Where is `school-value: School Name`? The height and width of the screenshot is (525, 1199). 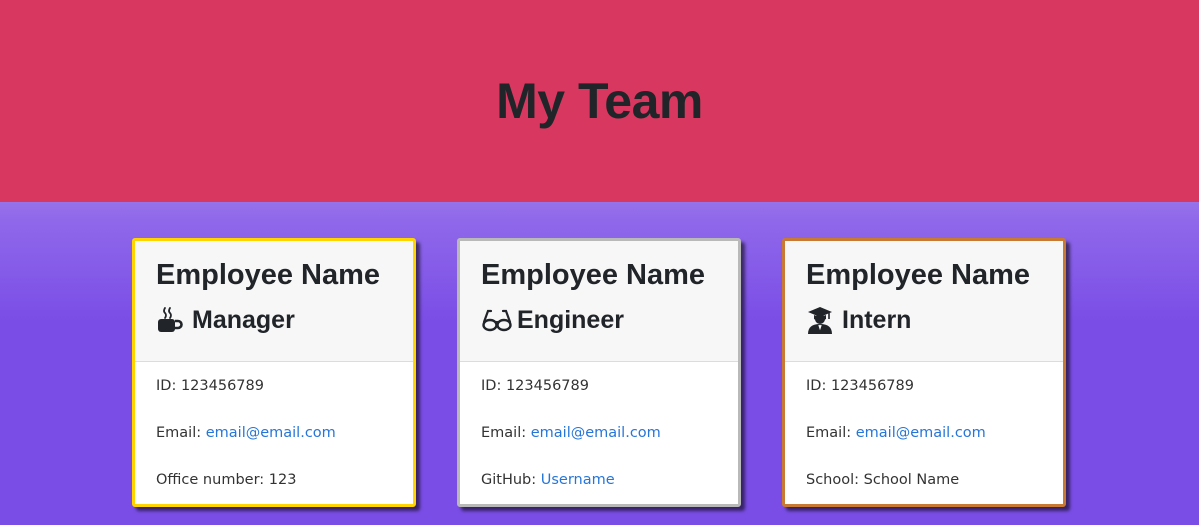
school-value: School Name is located at coordinates (911, 480).